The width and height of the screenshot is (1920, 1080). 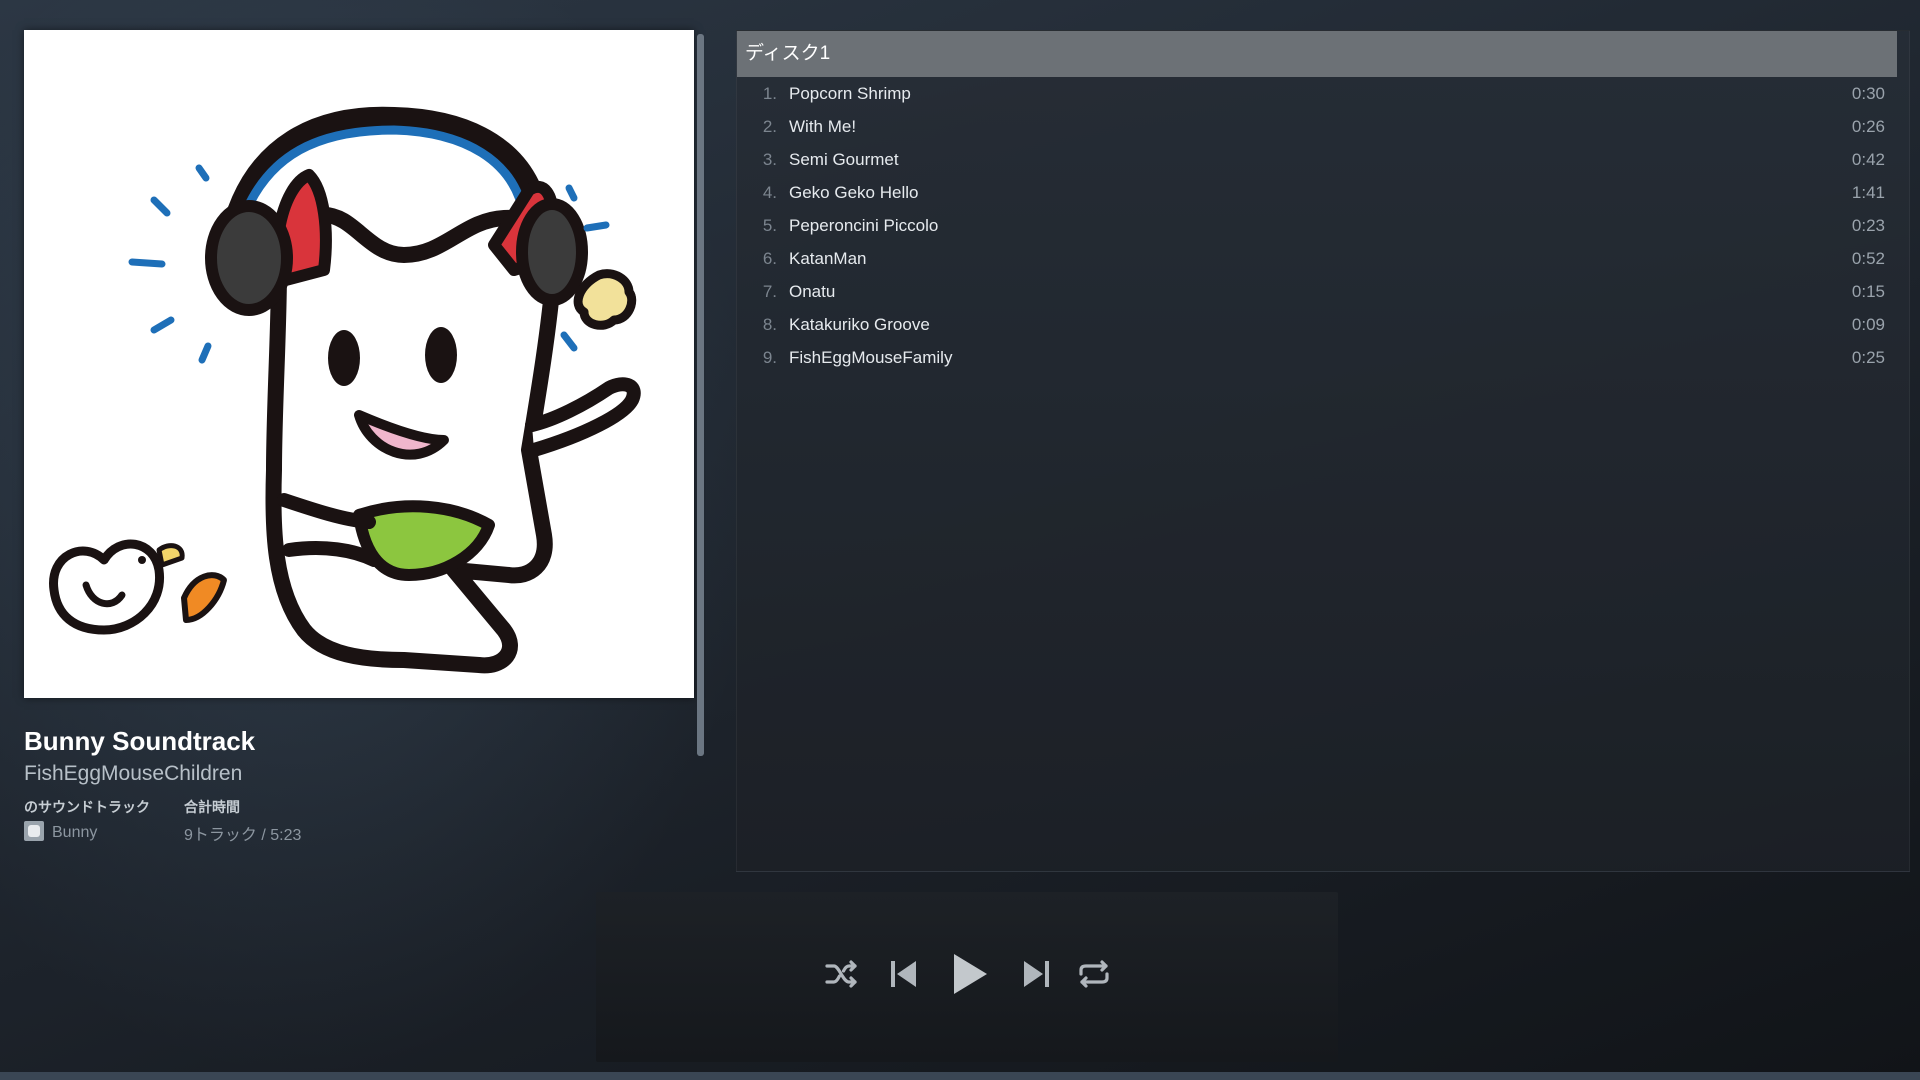 What do you see at coordinates (769, 192) in the screenshot?
I see `track-number: 4.` at bounding box center [769, 192].